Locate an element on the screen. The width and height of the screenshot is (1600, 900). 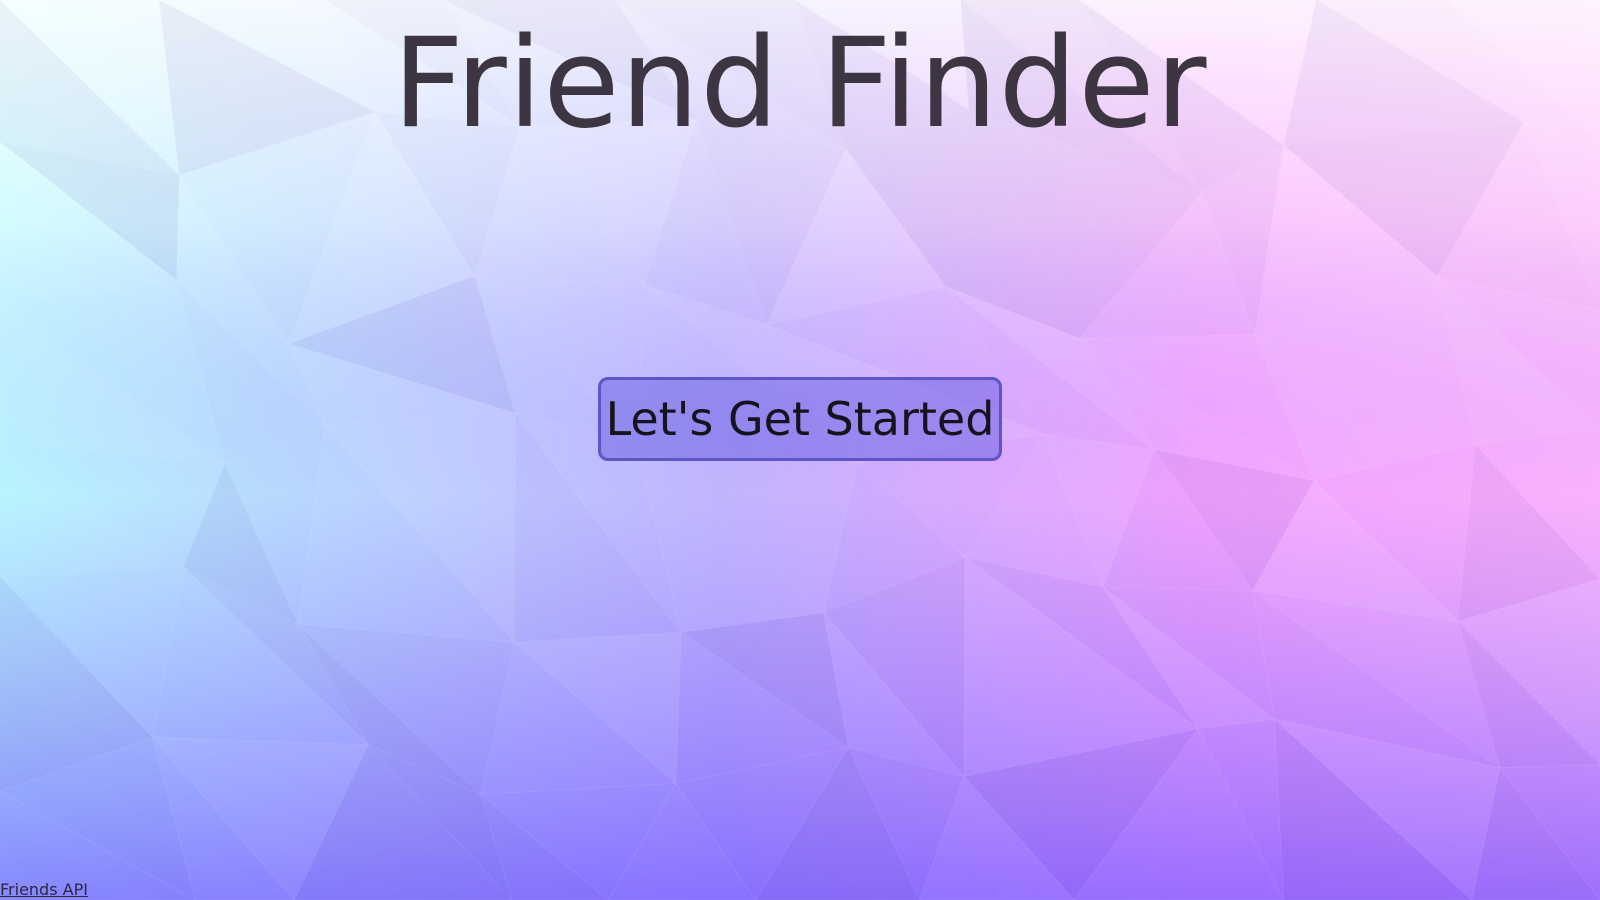
get-started-button: Let's Get Started is located at coordinates (800, 419).